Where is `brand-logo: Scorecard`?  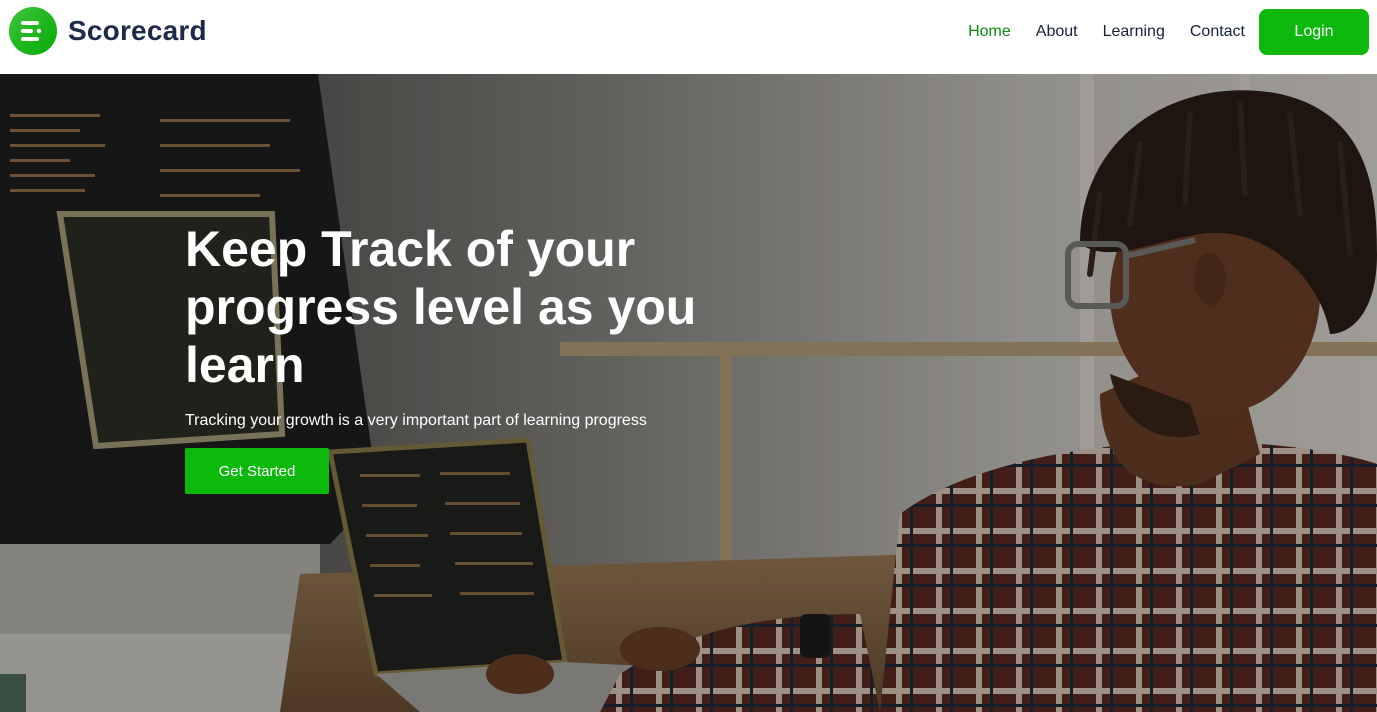 brand-logo: Scorecard is located at coordinates (107, 31).